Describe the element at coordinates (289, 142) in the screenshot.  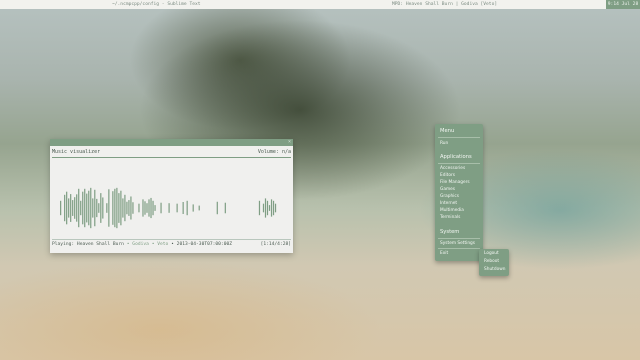
I see `close-icon: ×` at that location.